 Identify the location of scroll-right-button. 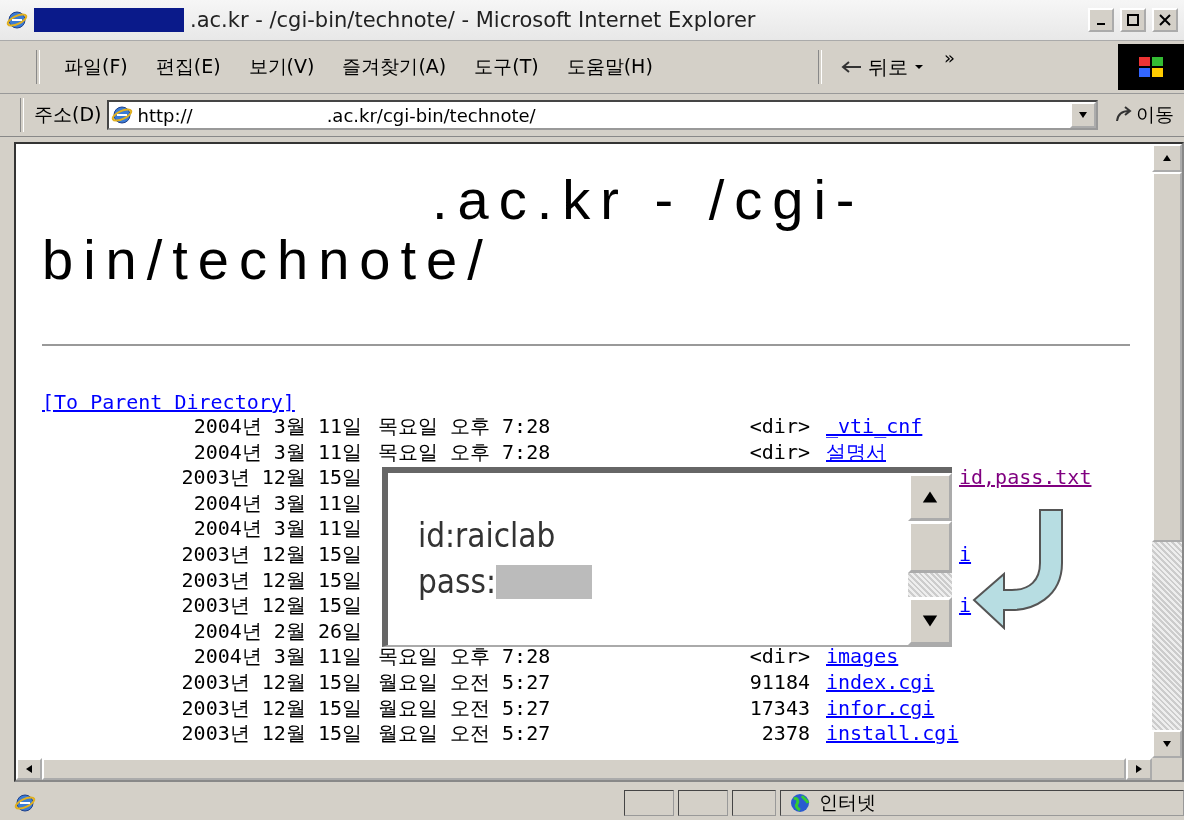
(1139, 769).